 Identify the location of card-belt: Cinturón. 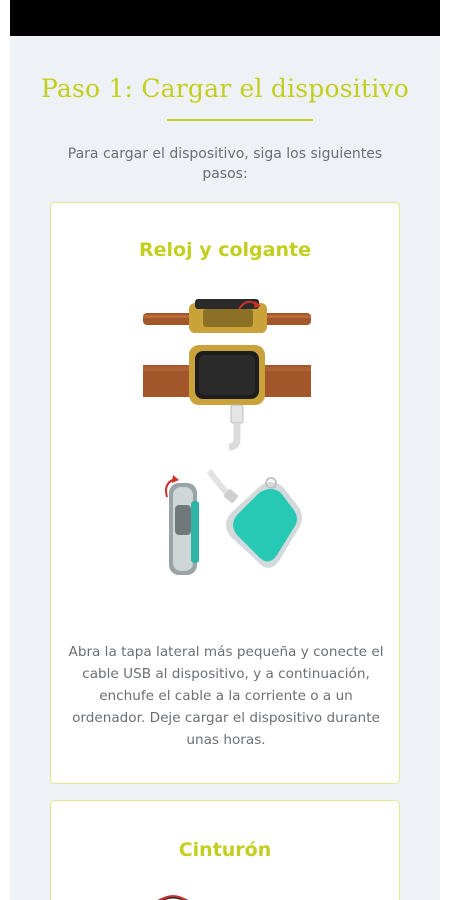
(225, 850).